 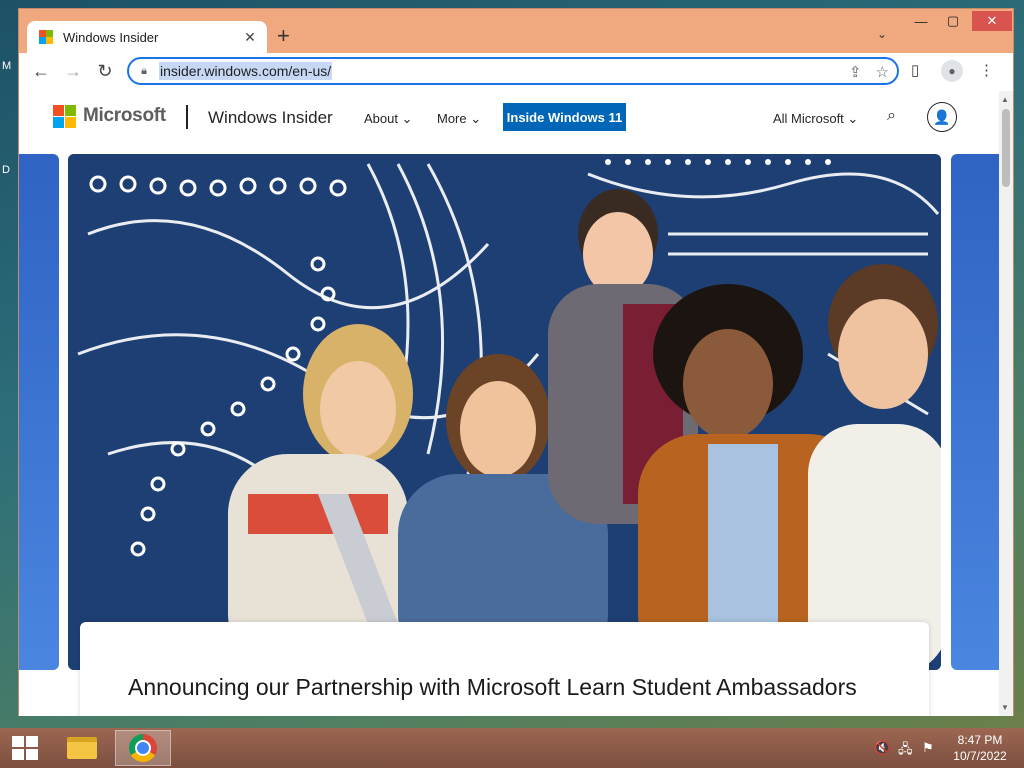 I want to click on account-glyph: 👤, so click(x=942, y=116).